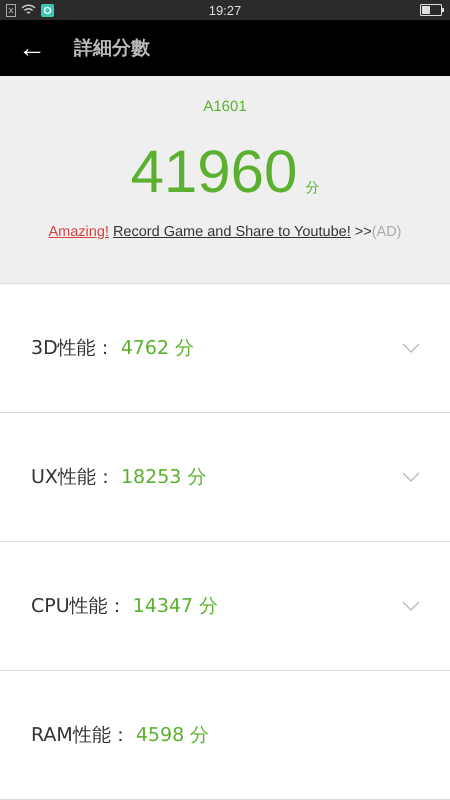  Describe the element at coordinates (32, 48) in the screenshot. I see `back-button: ←` at that location.